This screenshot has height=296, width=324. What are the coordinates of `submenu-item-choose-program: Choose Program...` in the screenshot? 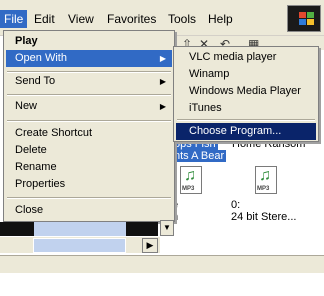 It's located at (246, 131).